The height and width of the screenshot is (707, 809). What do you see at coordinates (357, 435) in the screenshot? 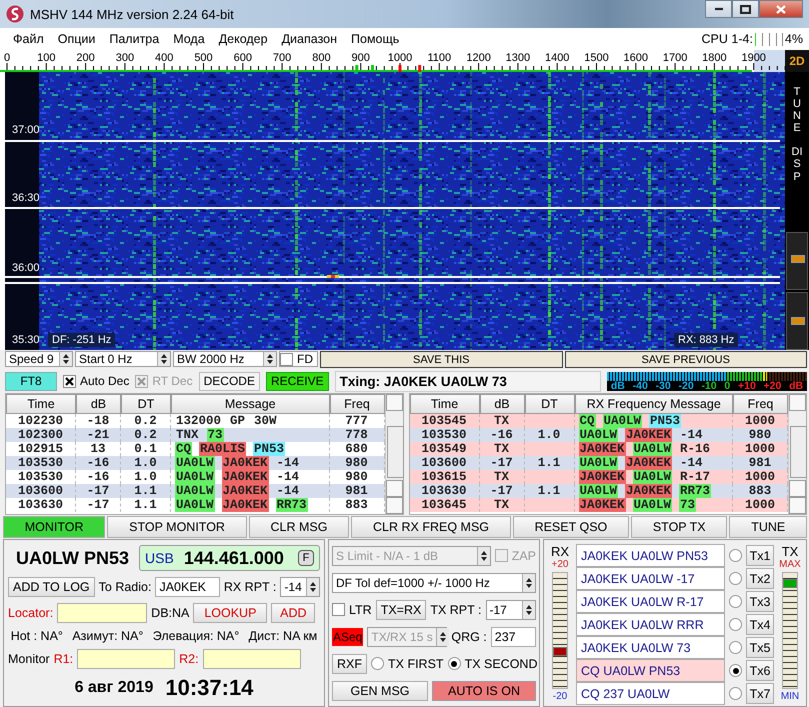
I see `table-cell: 778` at bounding box center [357, 435].